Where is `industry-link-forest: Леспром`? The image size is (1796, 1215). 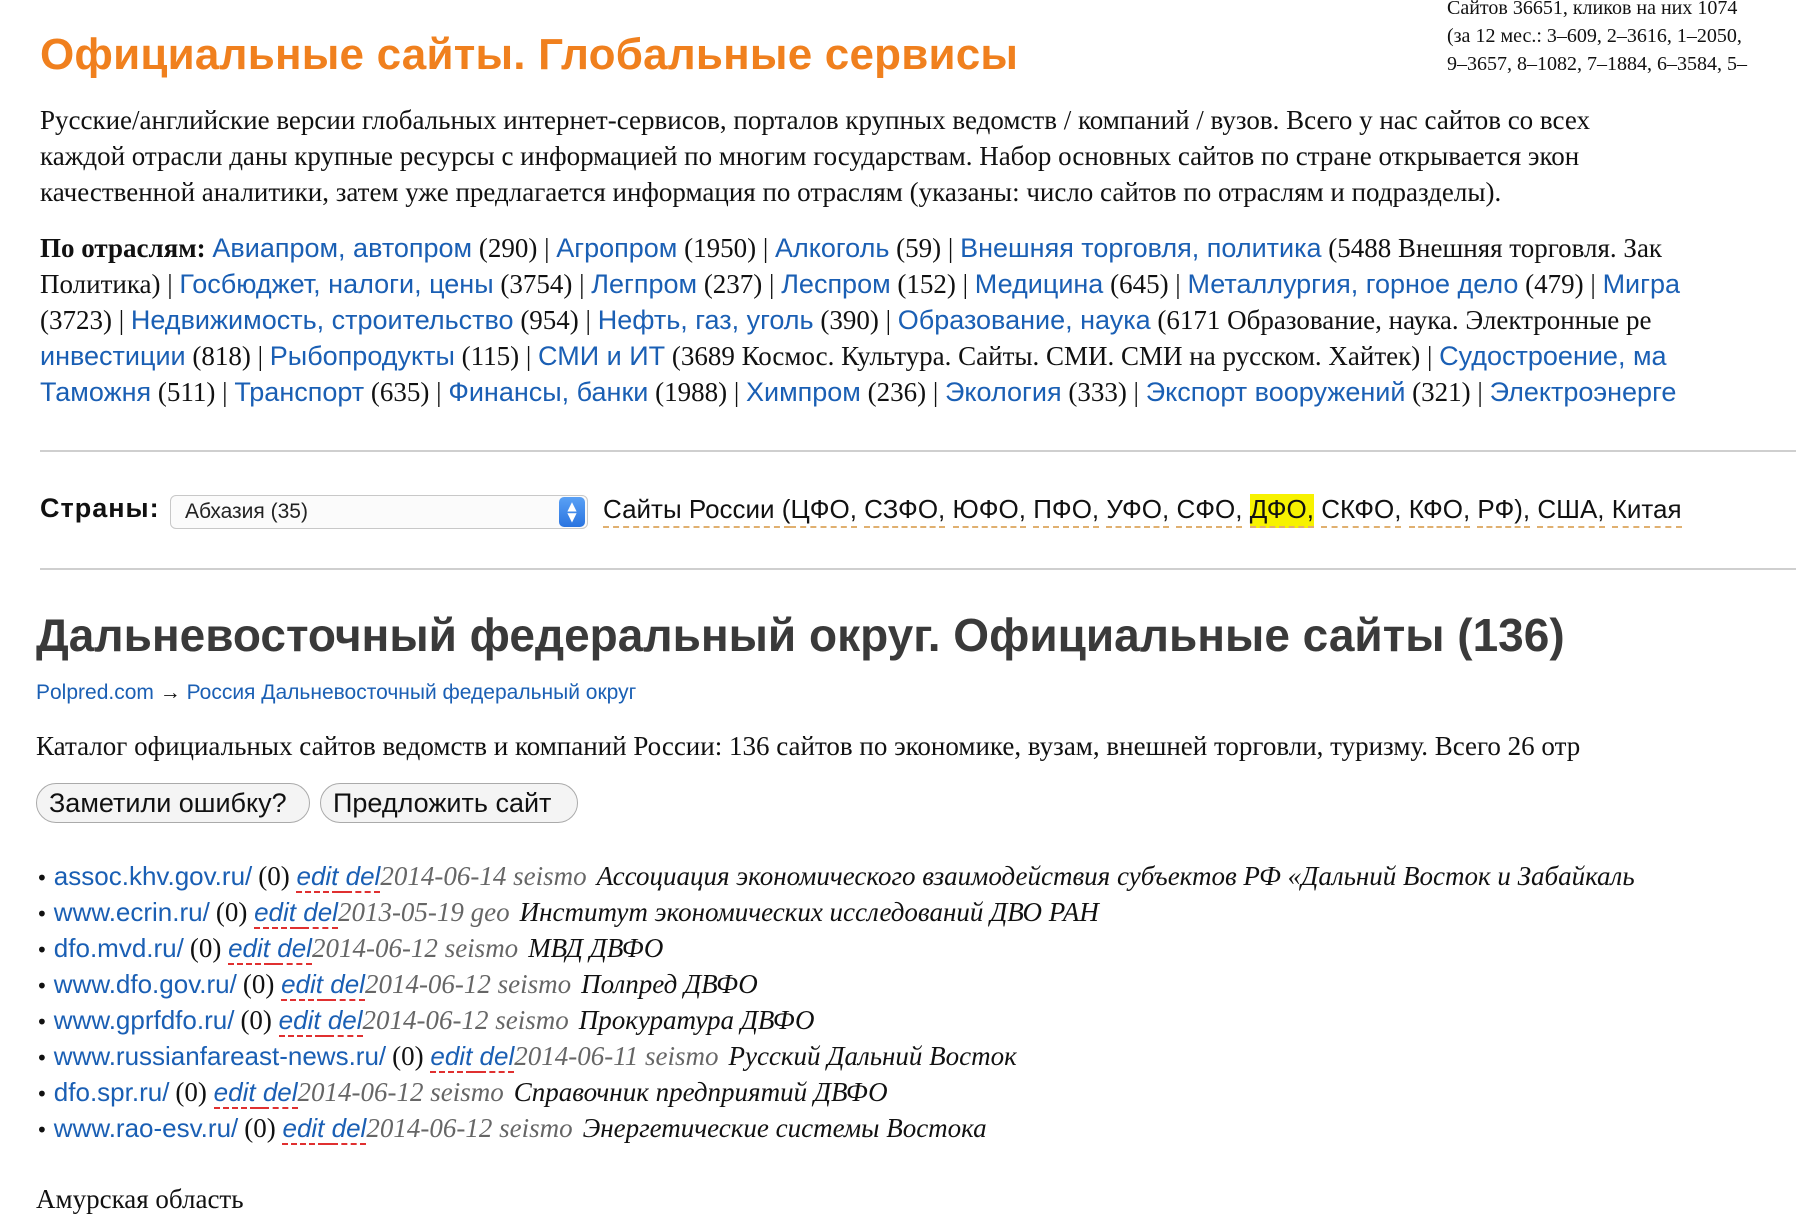
industry-link-forest: Леспром is located at coordinates (835, 284).